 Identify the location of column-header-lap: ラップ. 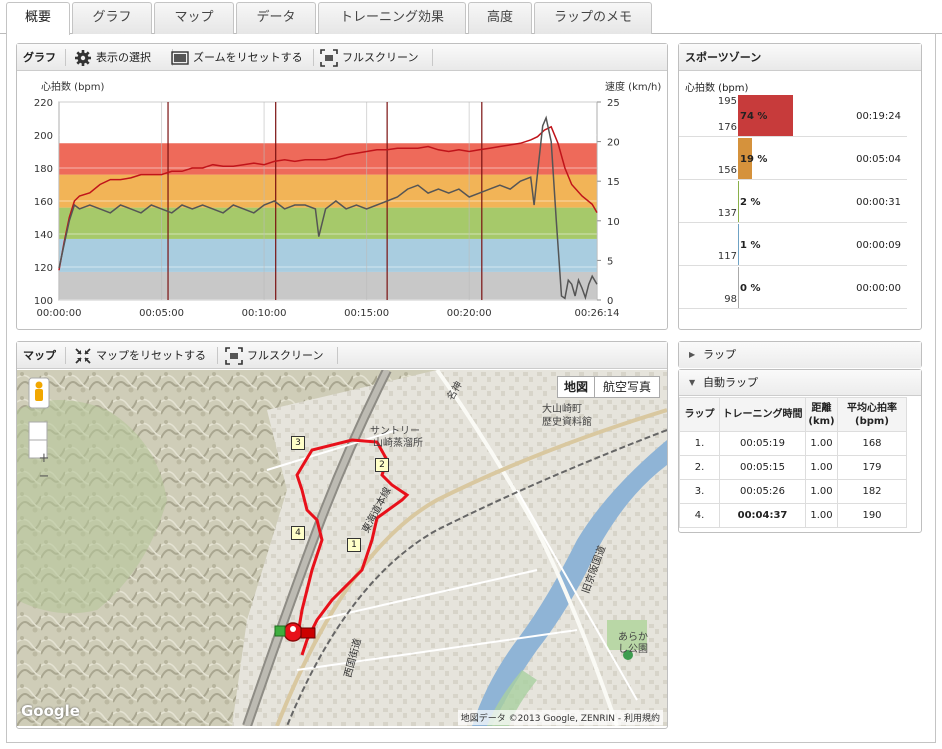
(699, 414).